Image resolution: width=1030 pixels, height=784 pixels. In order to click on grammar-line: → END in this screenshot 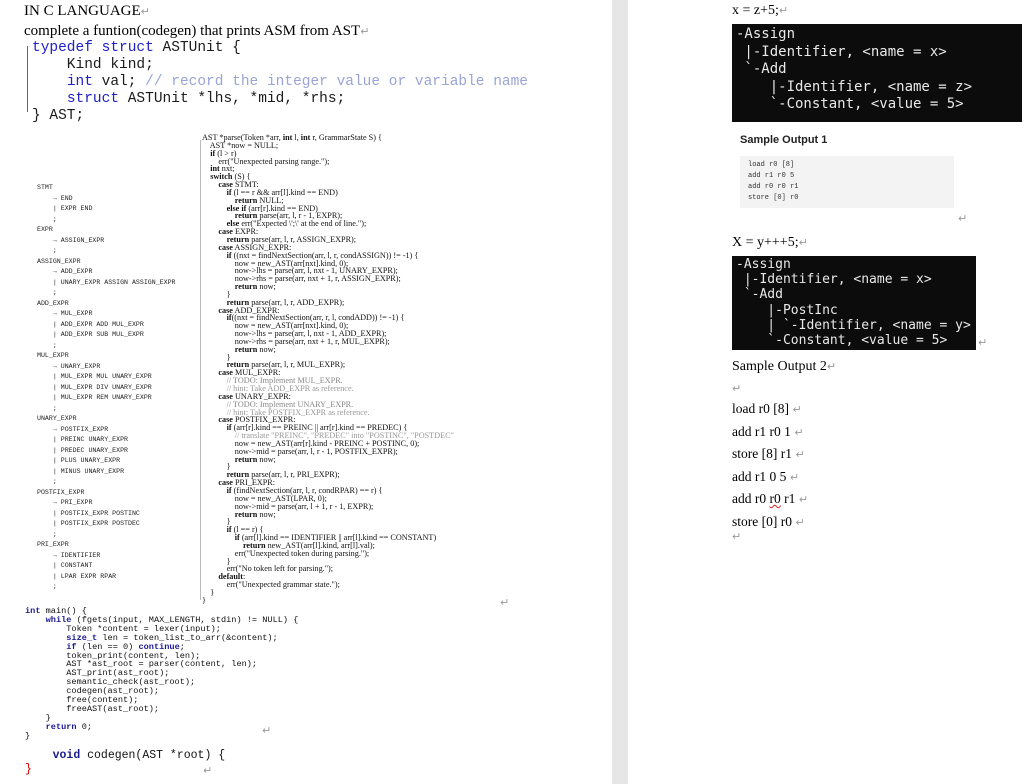, I will do `click(55, 198)`.